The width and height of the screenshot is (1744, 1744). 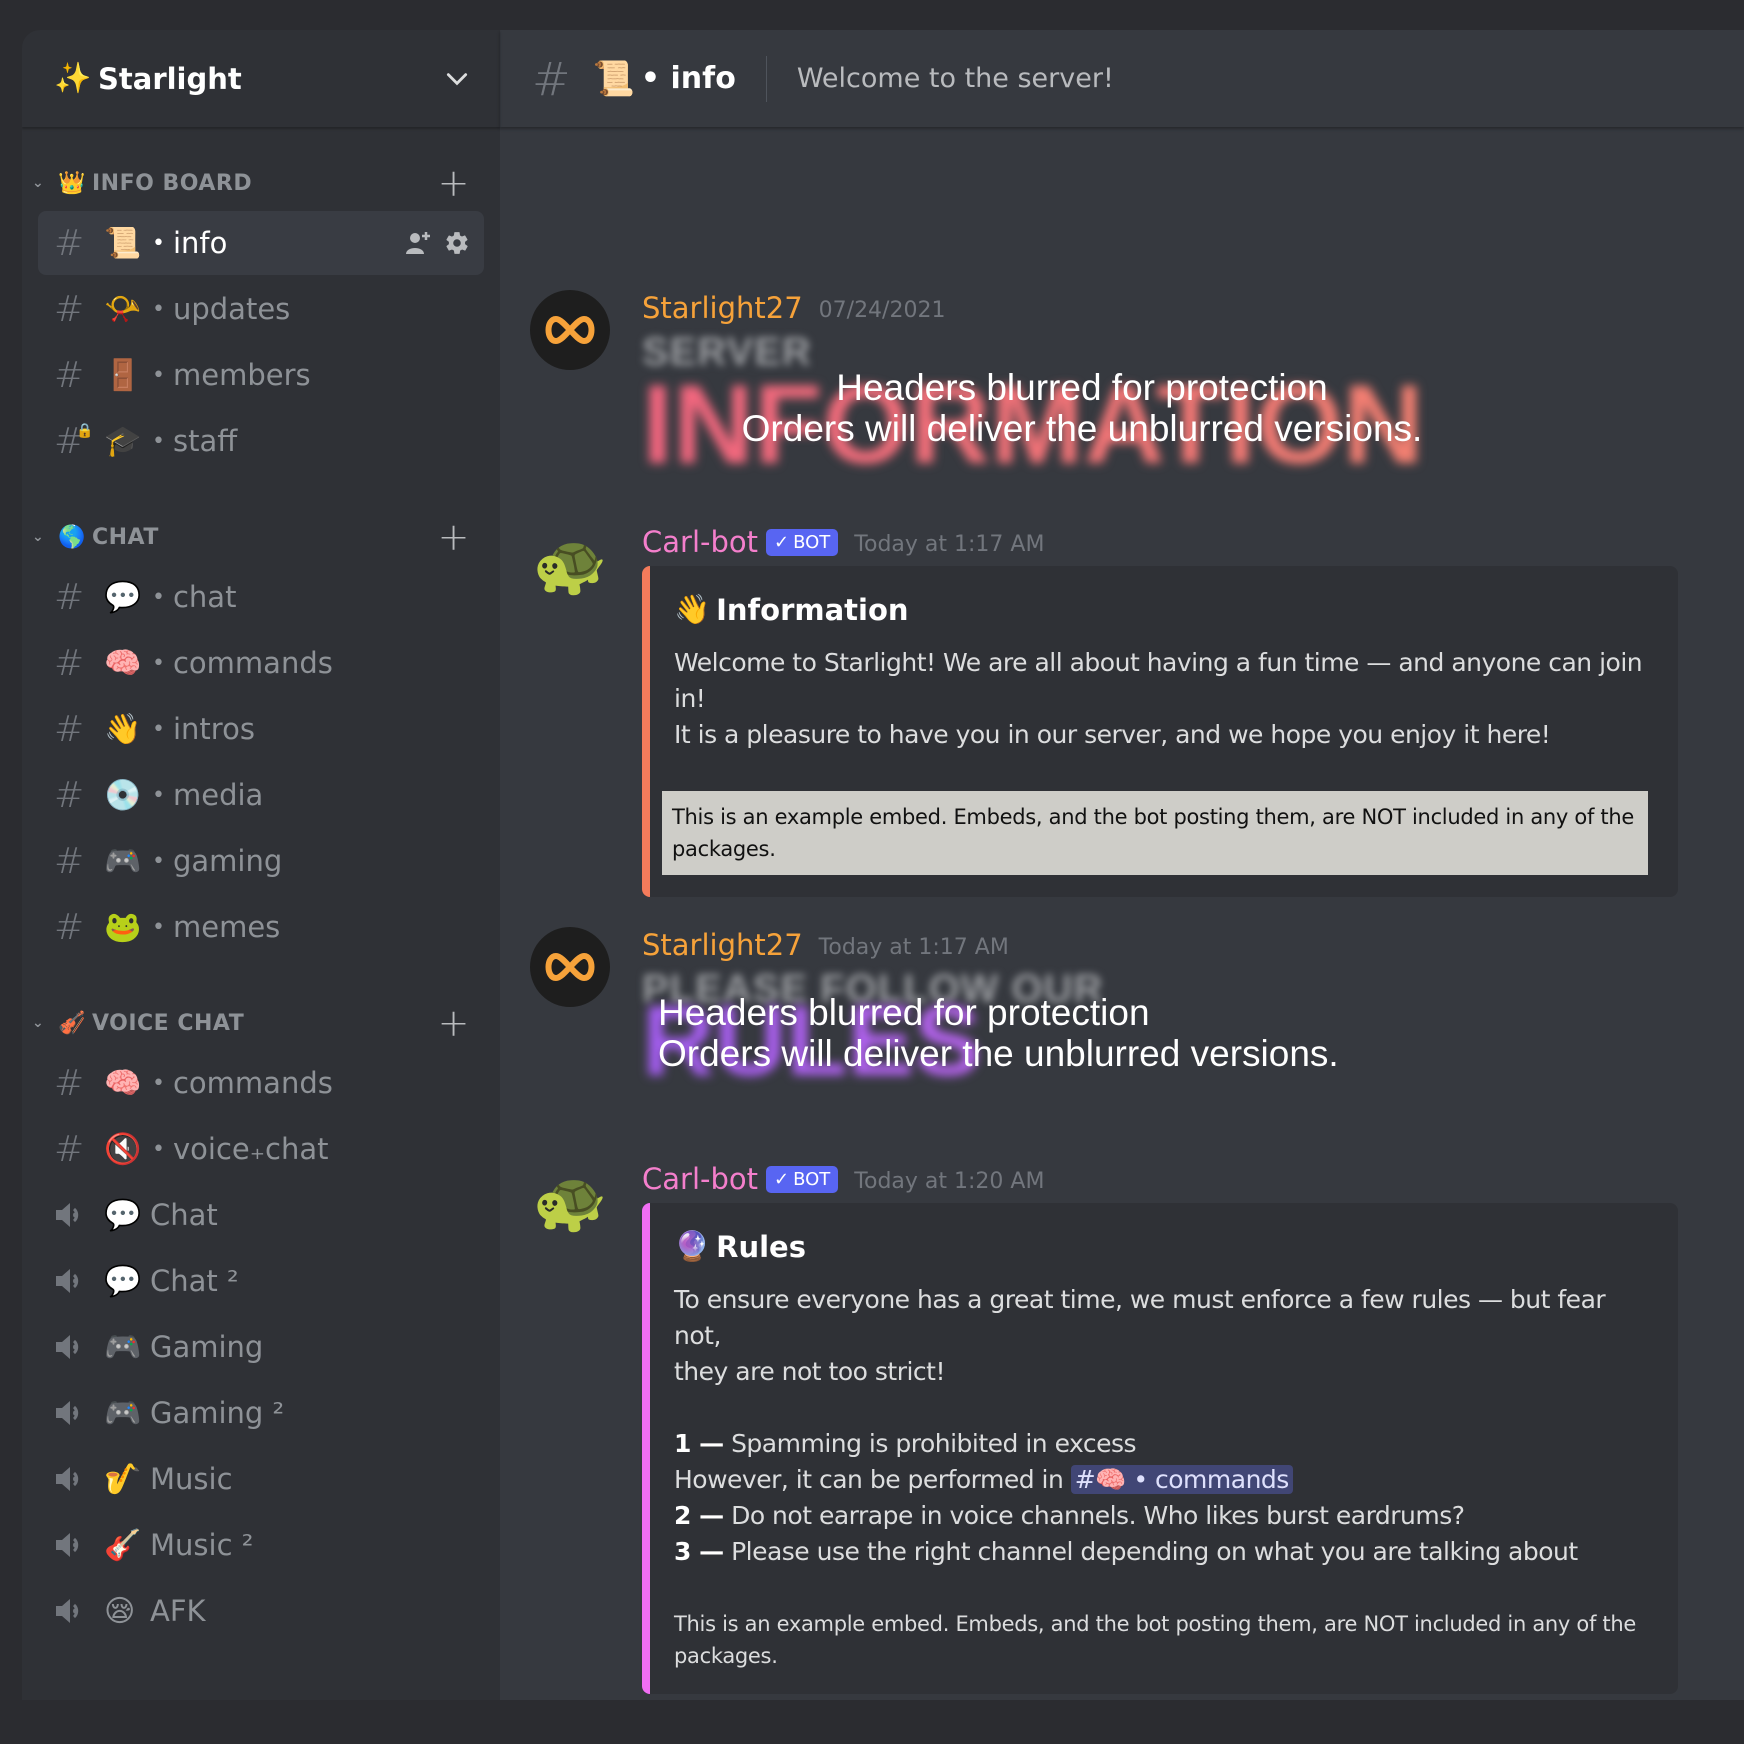 I want to click on channel-emoji-icon: 📜, so click(x=123, y=243).